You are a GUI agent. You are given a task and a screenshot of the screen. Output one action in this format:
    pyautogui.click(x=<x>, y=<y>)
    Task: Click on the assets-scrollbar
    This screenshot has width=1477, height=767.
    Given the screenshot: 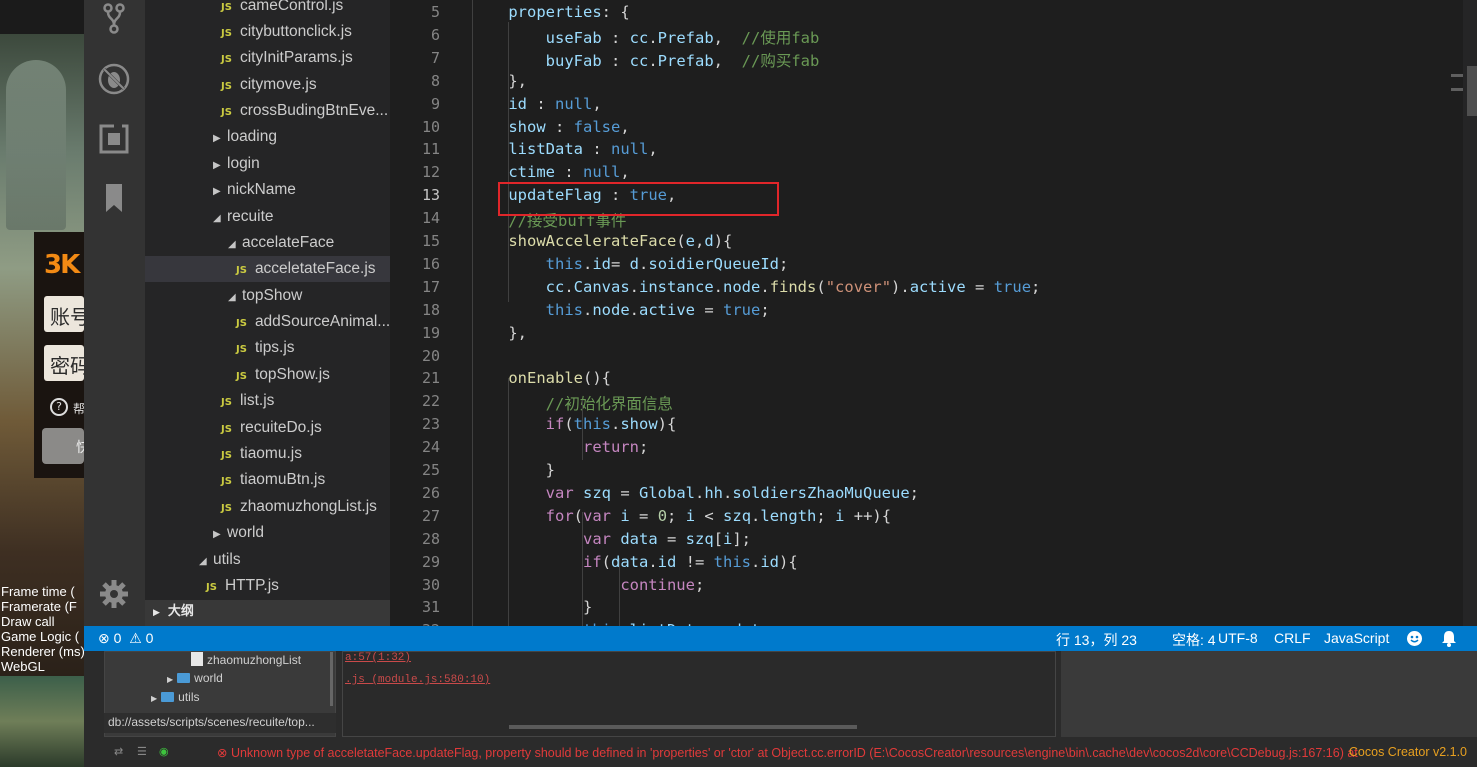 What is the action you would take?
    pyautogui.click(x=331, y=679)
    